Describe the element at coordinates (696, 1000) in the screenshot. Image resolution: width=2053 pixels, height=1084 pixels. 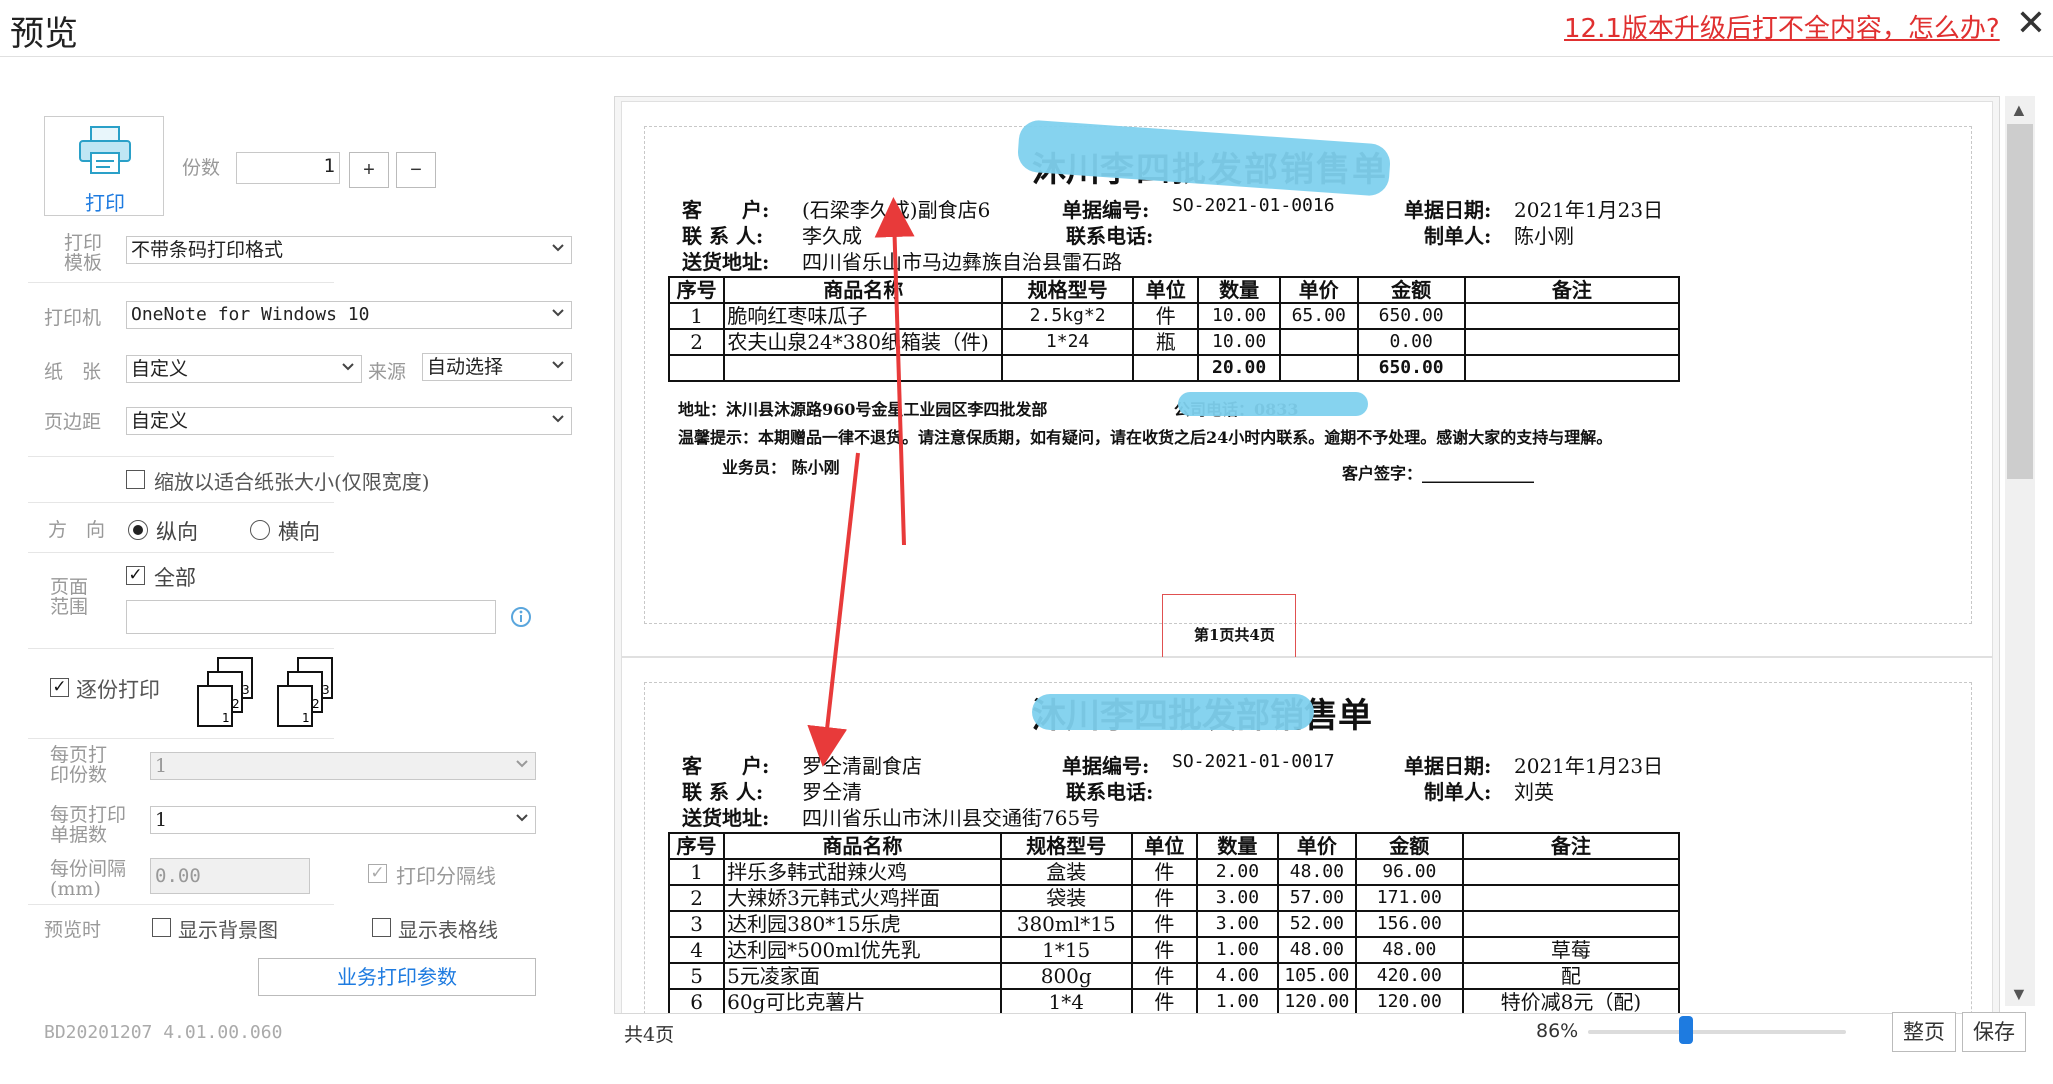
I see `table-cell: 6` at that location.